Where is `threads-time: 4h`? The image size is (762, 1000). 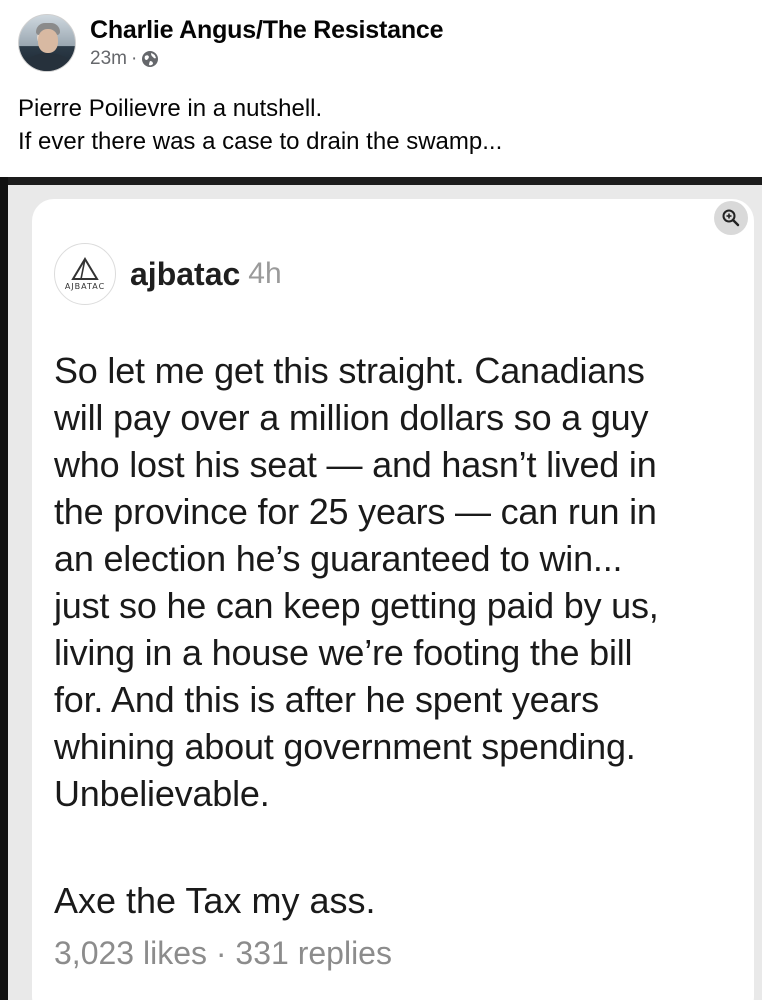
threads-time: 4h is located at coordinates (265, 273).